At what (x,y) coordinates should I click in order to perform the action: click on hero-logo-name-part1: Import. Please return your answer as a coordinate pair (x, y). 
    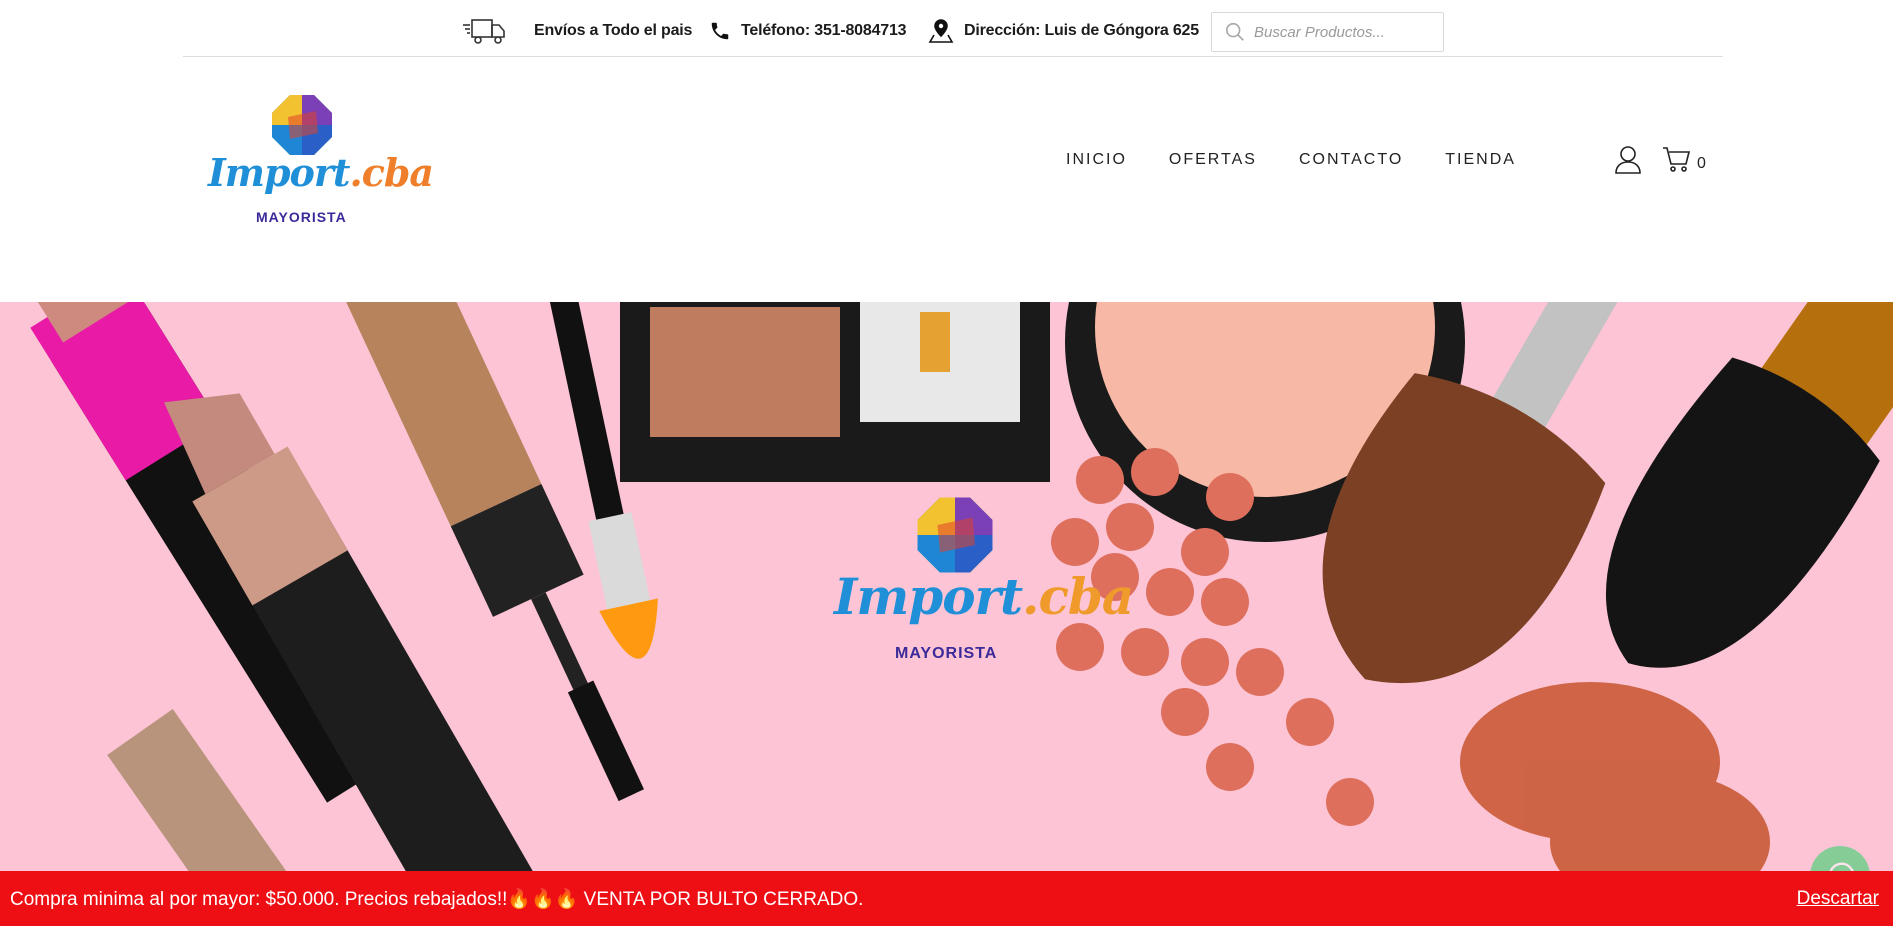
    Looking at the image, I should click on (928, 596).